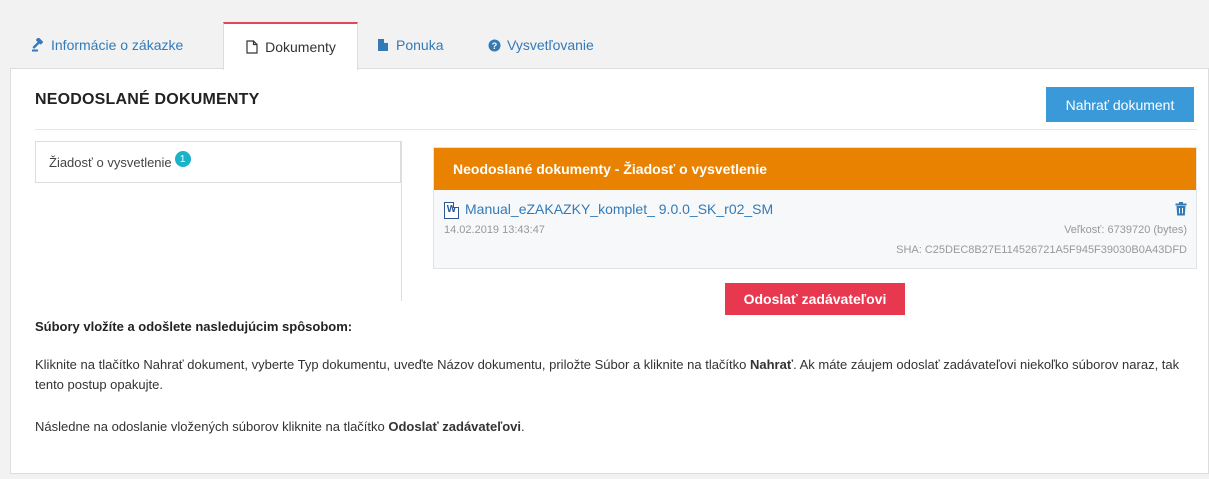 The image size is (1209, 479). Describe the element at coordinates (110, 162) in the screenshot. I see `list-item-label: Žiadosť o vysvetlenie` at that location.